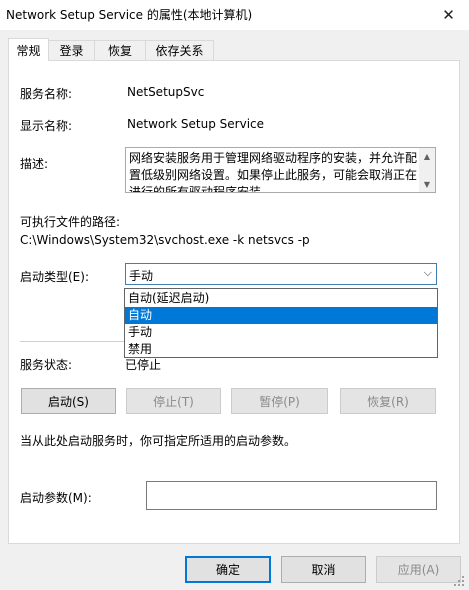  What do you see at coordinates (448, 15) in the screenshot?
I see `close-icon: ✕` at bounding box center [448, 15].